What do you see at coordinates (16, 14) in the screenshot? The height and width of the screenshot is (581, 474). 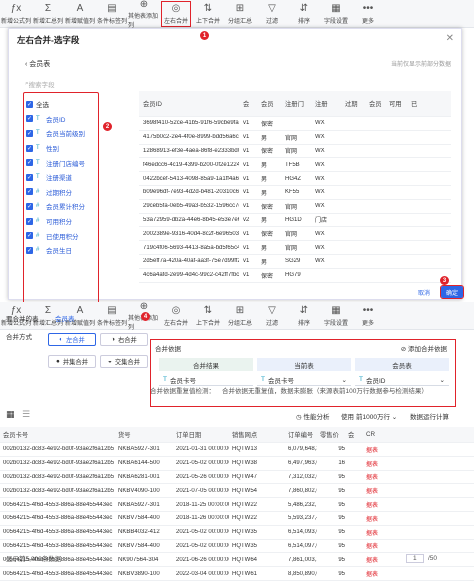 I see `tool-formula: ƒx 新增公式列` at bounding box center [16, 14].